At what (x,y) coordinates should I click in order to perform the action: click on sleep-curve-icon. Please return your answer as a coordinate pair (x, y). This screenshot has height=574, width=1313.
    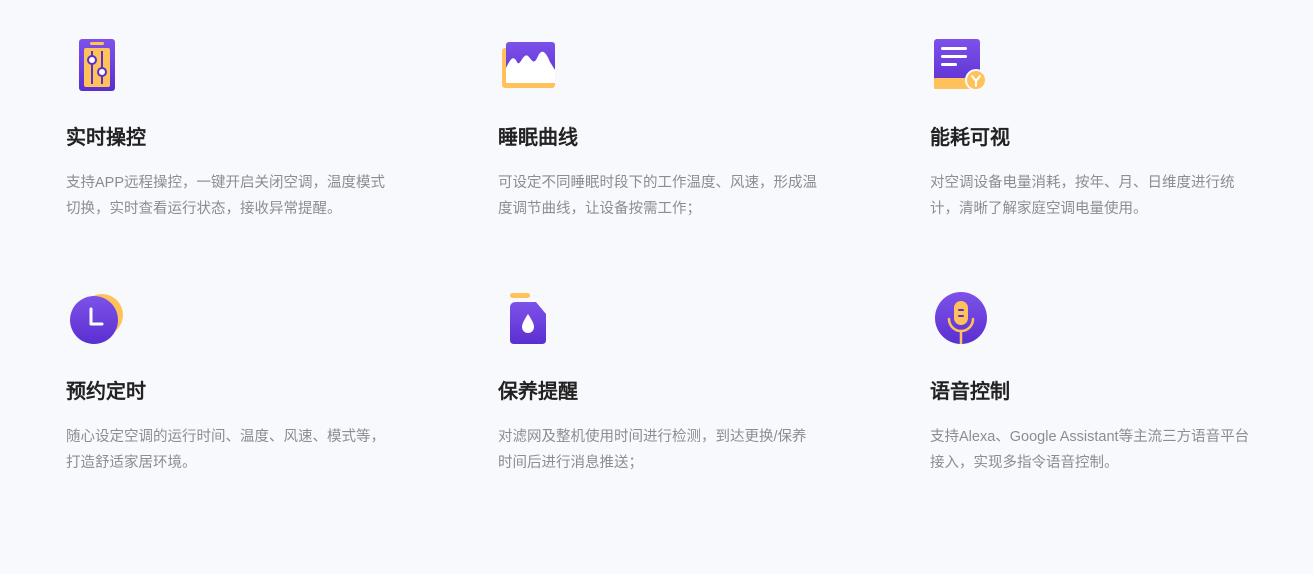
    Looking at the image, I should click on (530, 70).